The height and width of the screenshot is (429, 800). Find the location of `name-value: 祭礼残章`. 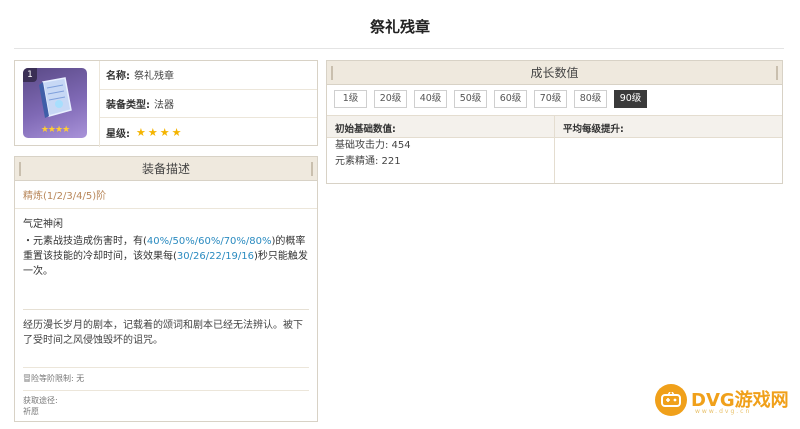

name-value: 祭礼残章 is located at coordinates (154, 77).